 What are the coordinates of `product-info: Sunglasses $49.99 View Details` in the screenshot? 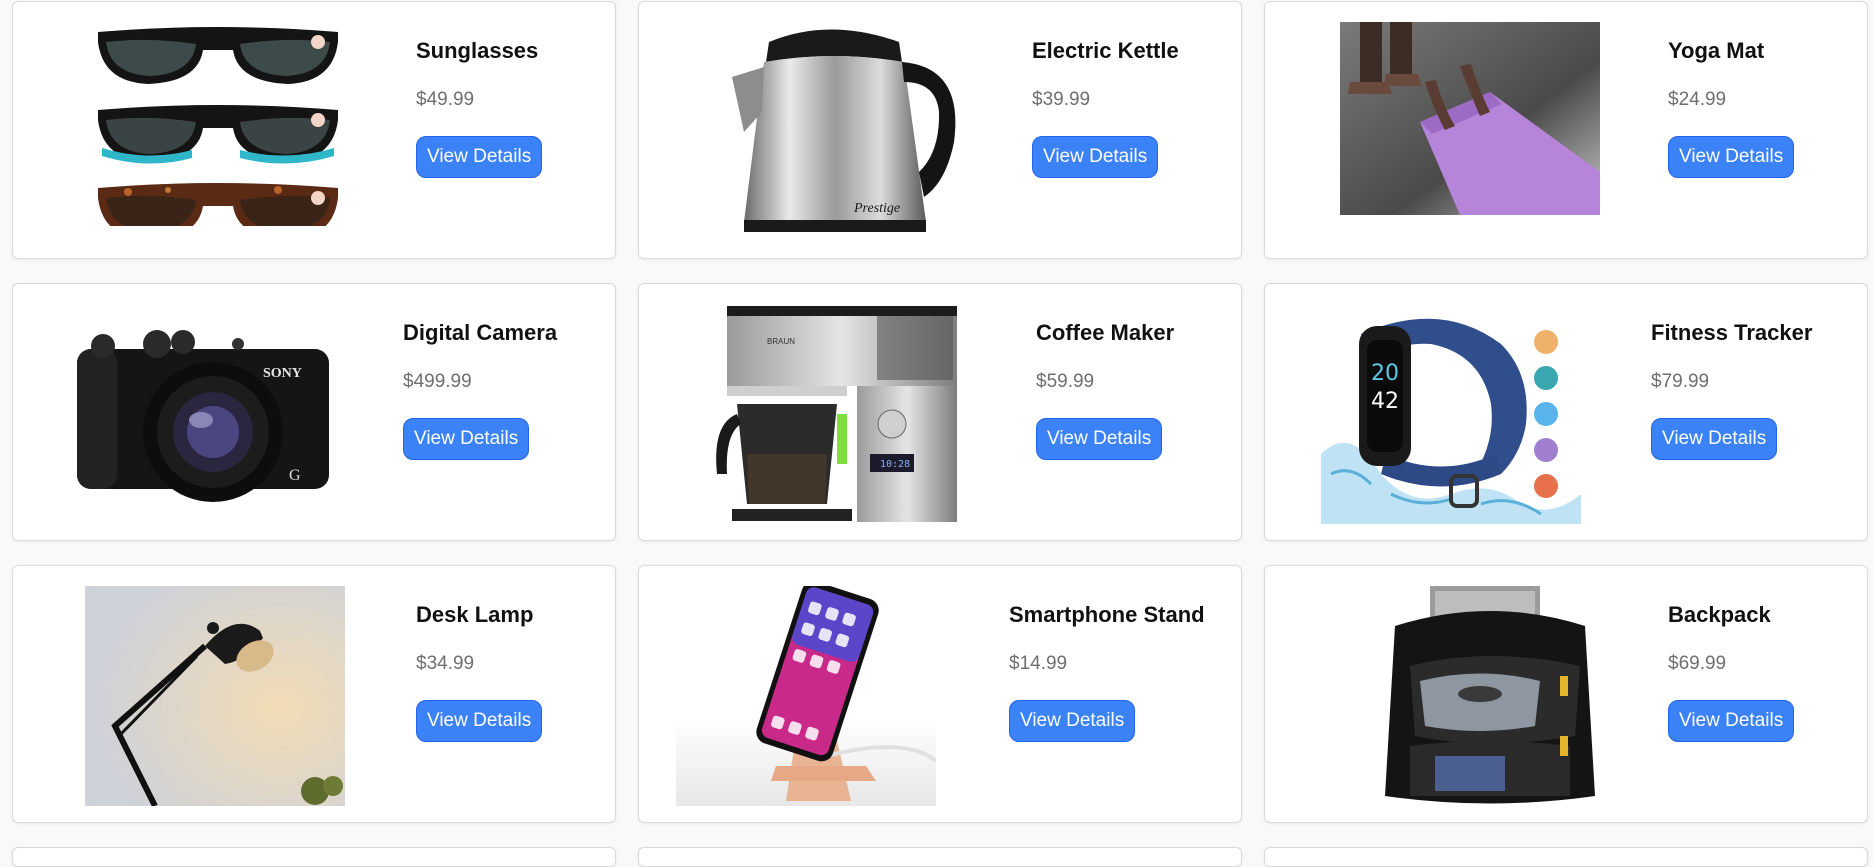 It's located at (479, 107).